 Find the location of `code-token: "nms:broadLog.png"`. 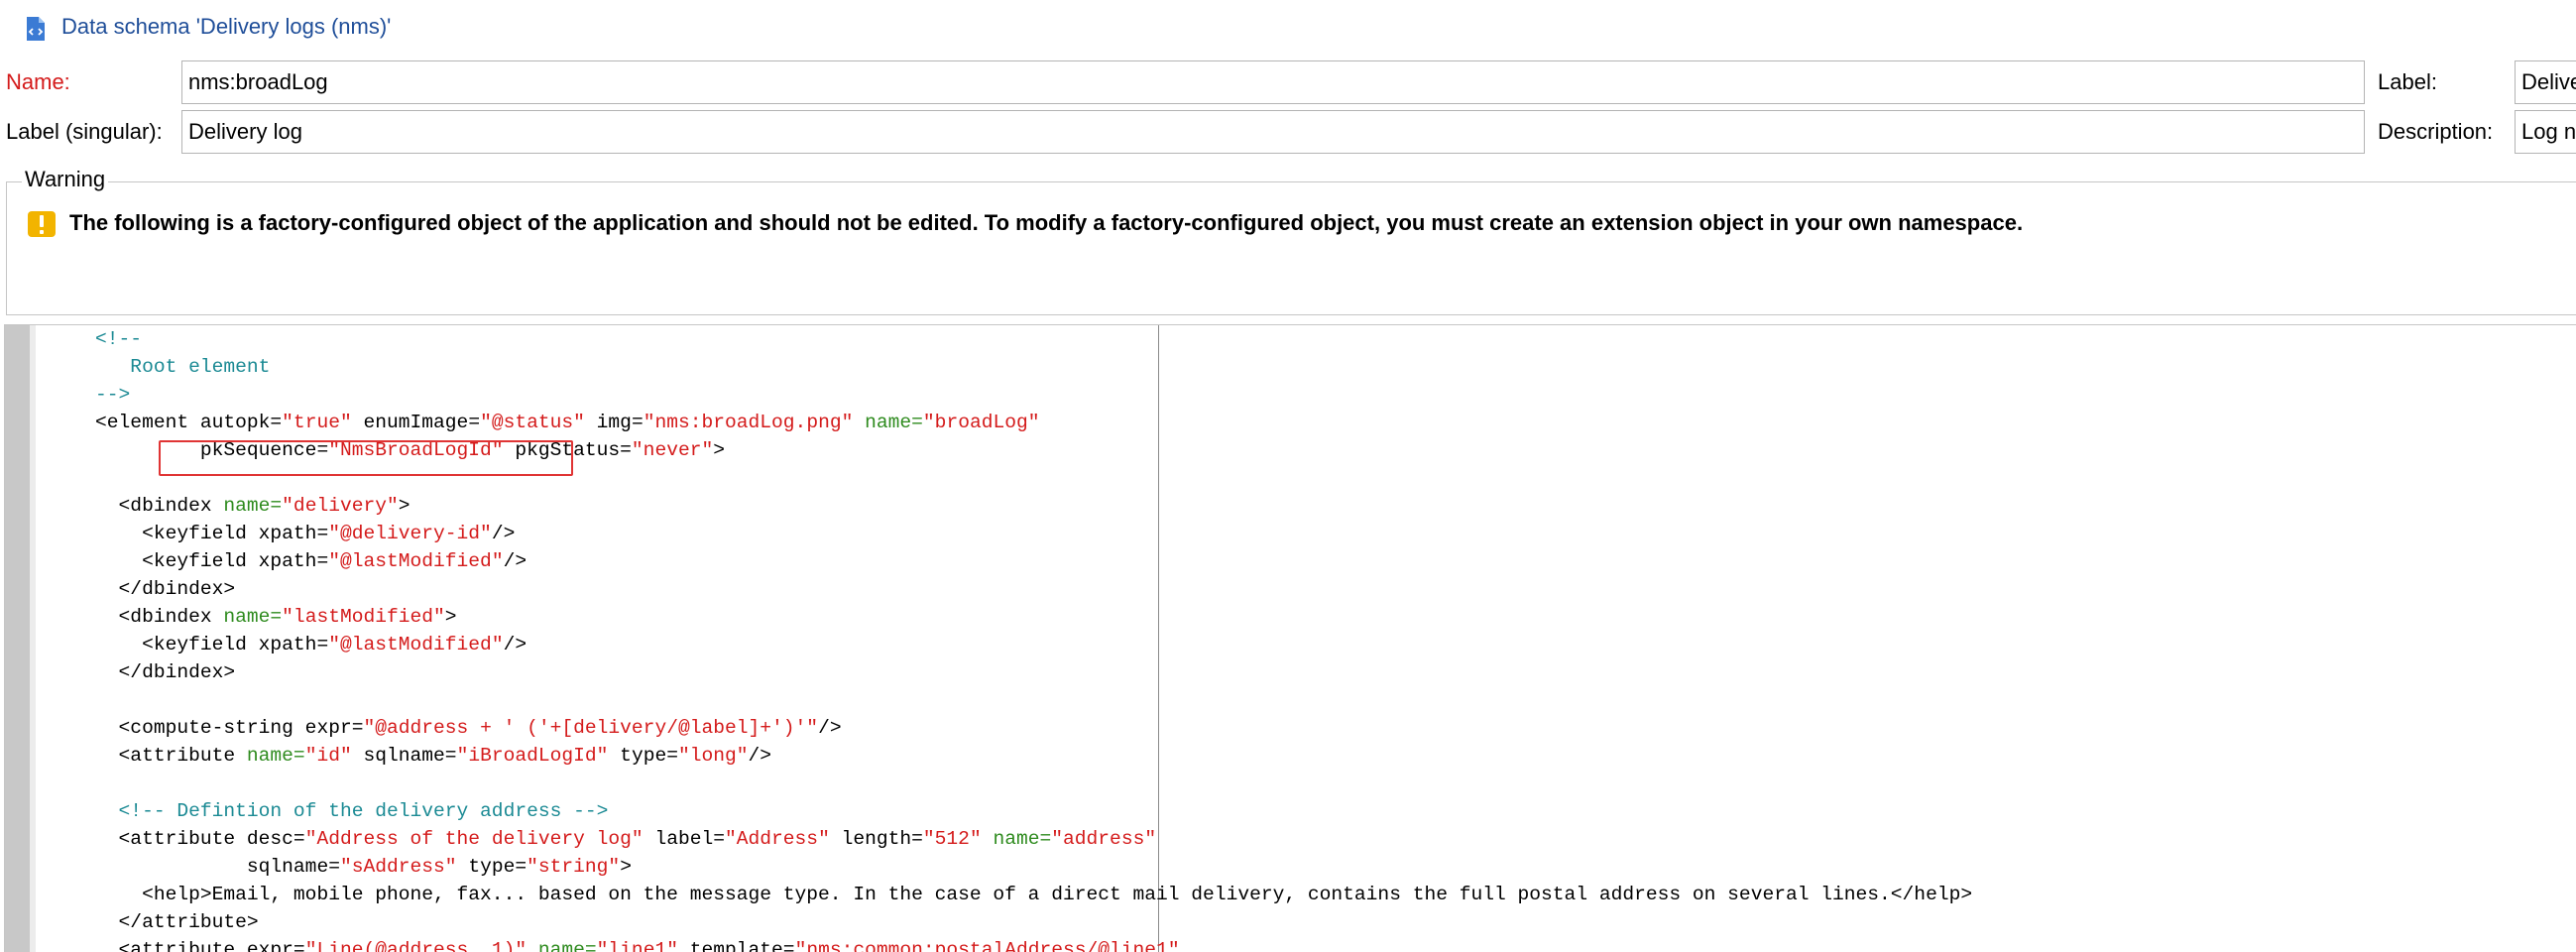

code-token: "nms:broadLog.png" is located at coordinates (748, 422).